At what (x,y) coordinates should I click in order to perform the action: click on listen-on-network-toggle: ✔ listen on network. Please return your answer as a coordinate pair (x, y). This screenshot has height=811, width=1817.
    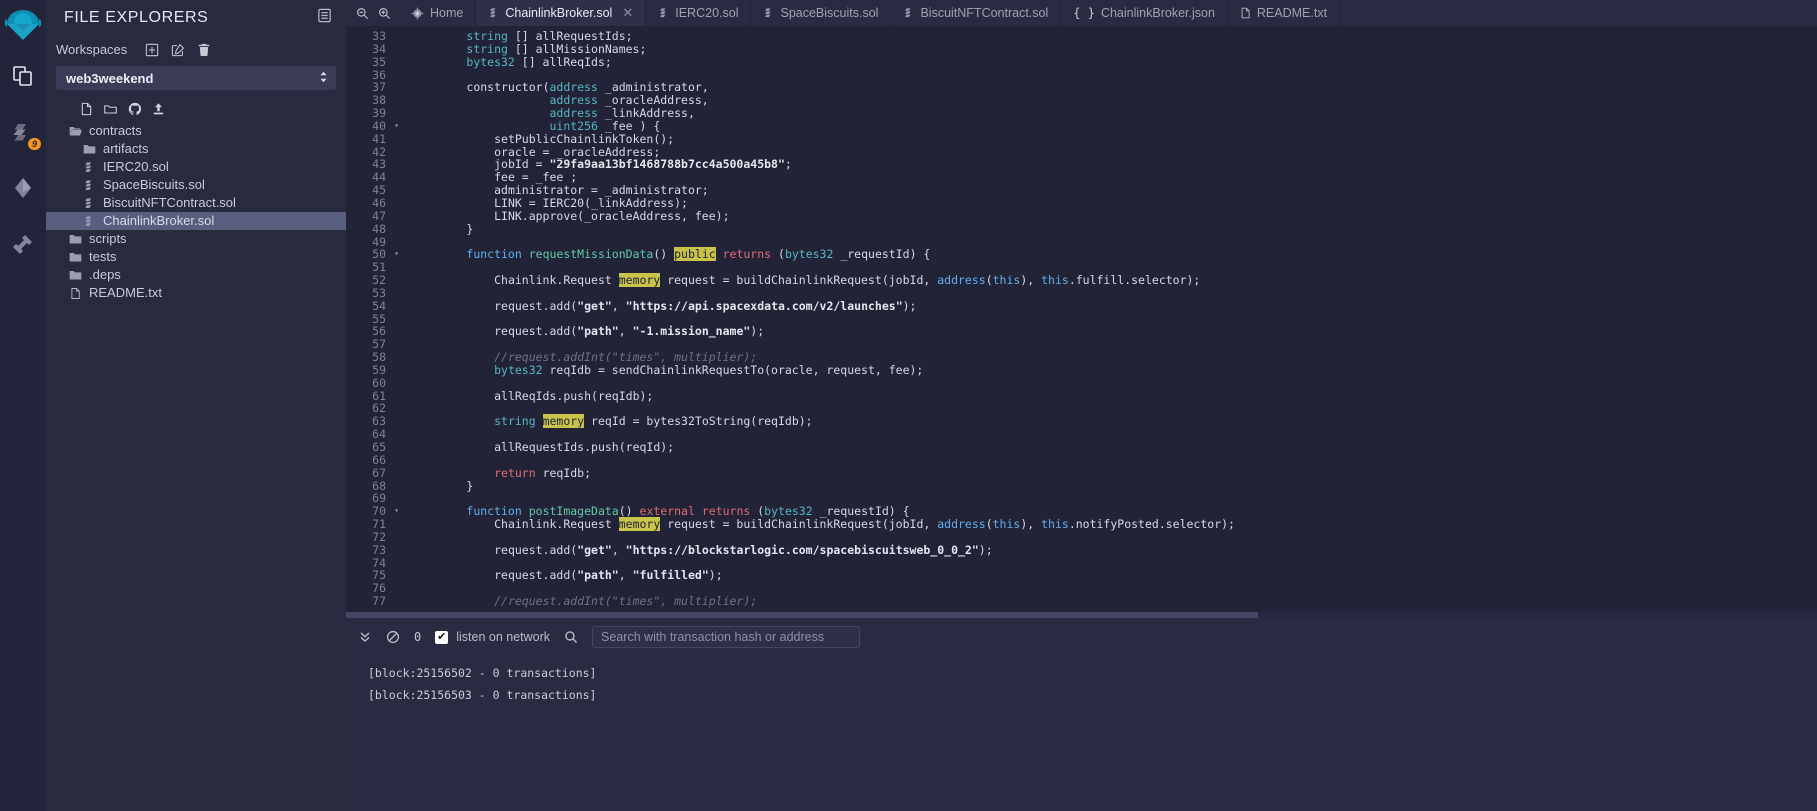
    Looking at the image, I should click on (492, 637).